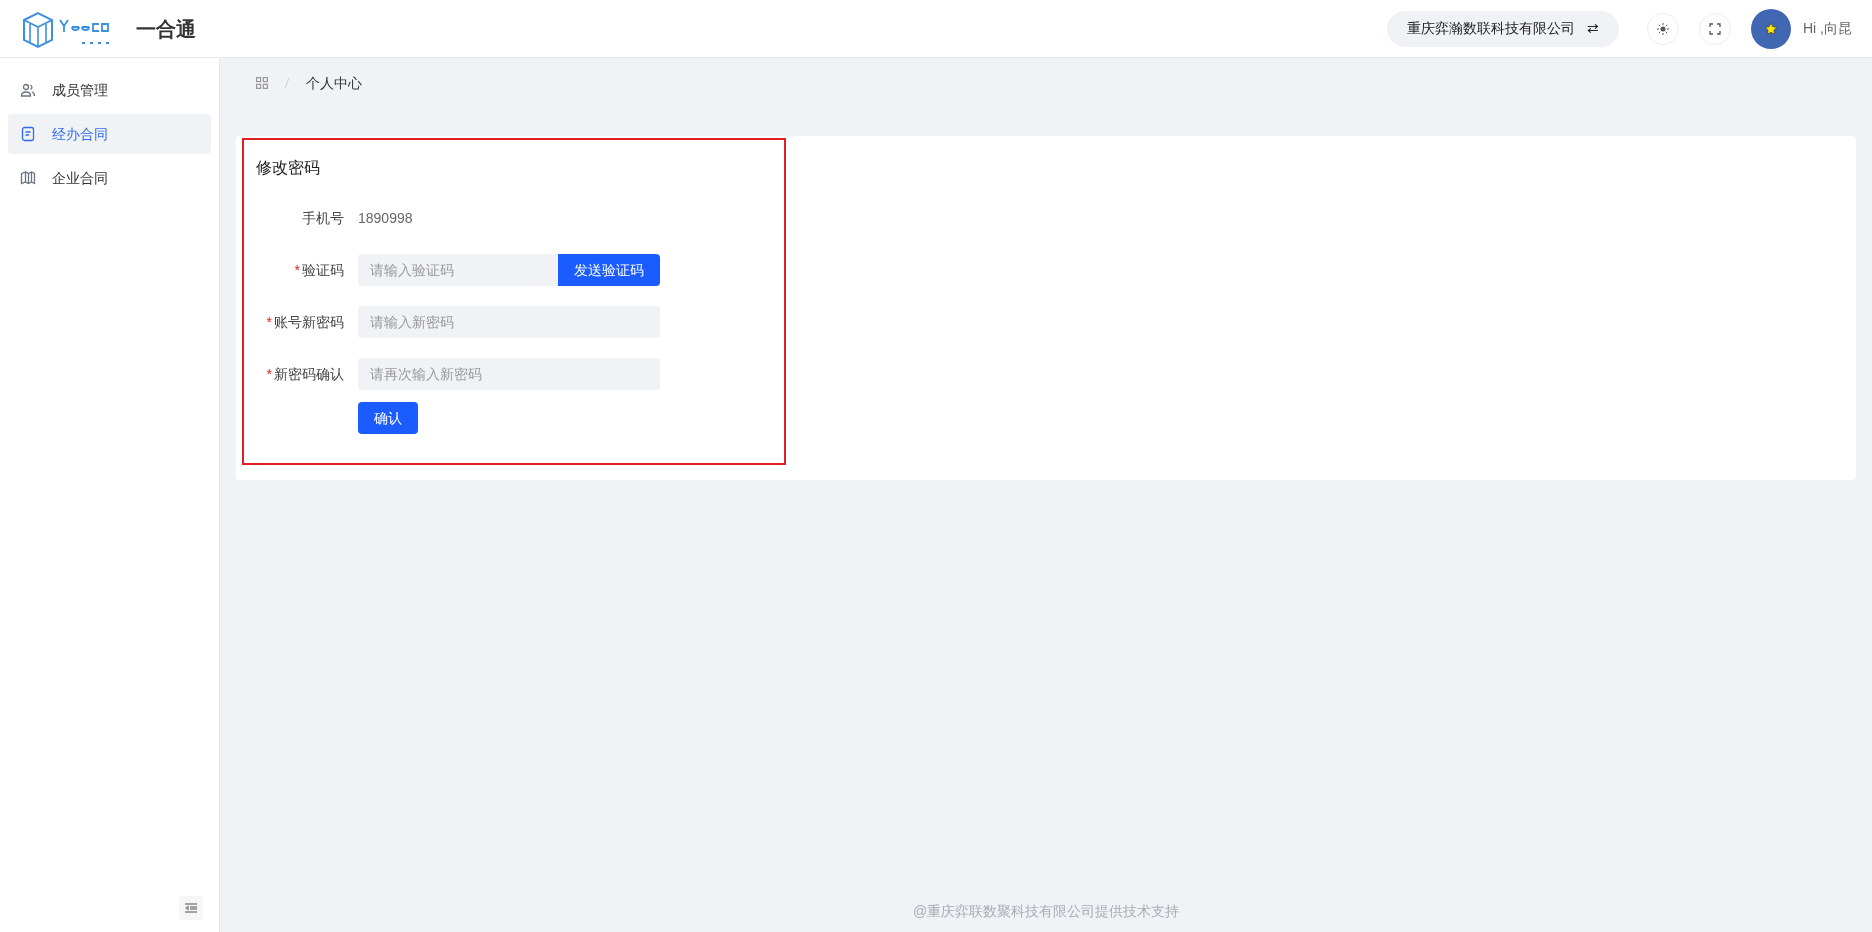 The image size is (1872, 932). Describe the element at coordinates (385, 218) in the screenshot. I see `phone-number: 1890998` at that location.